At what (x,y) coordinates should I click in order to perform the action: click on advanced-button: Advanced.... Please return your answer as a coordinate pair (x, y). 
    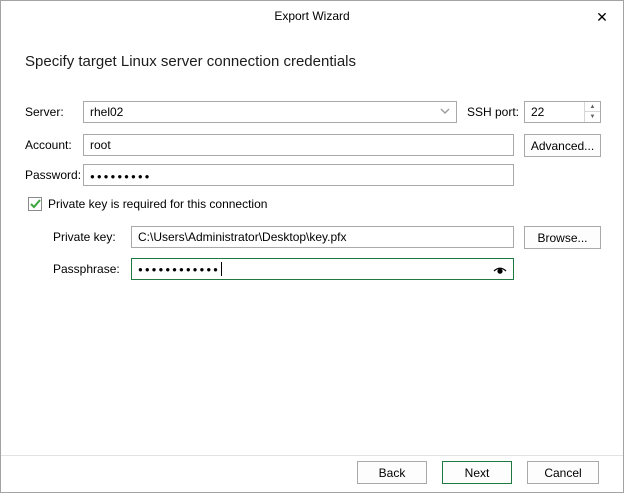
    Looking at the image, I should click on (562, 145).